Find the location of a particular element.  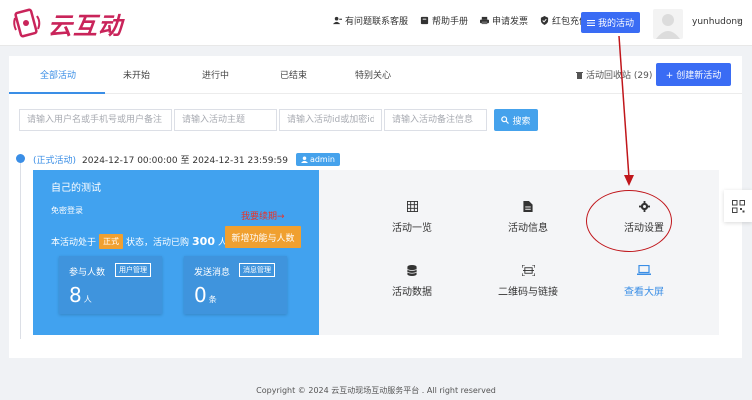

owner-badge: admin is located at coordinates (318, 159).